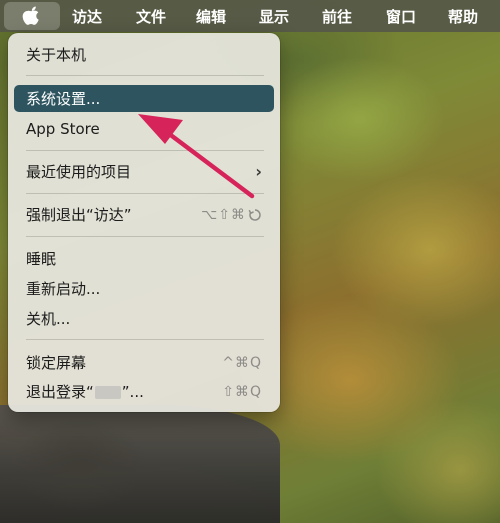 The height and width of the screenshot is (523, 500). I want to click on menu-item-log-out: 退出登录“ ”... ⇧⌘Q, so click(144, 391).